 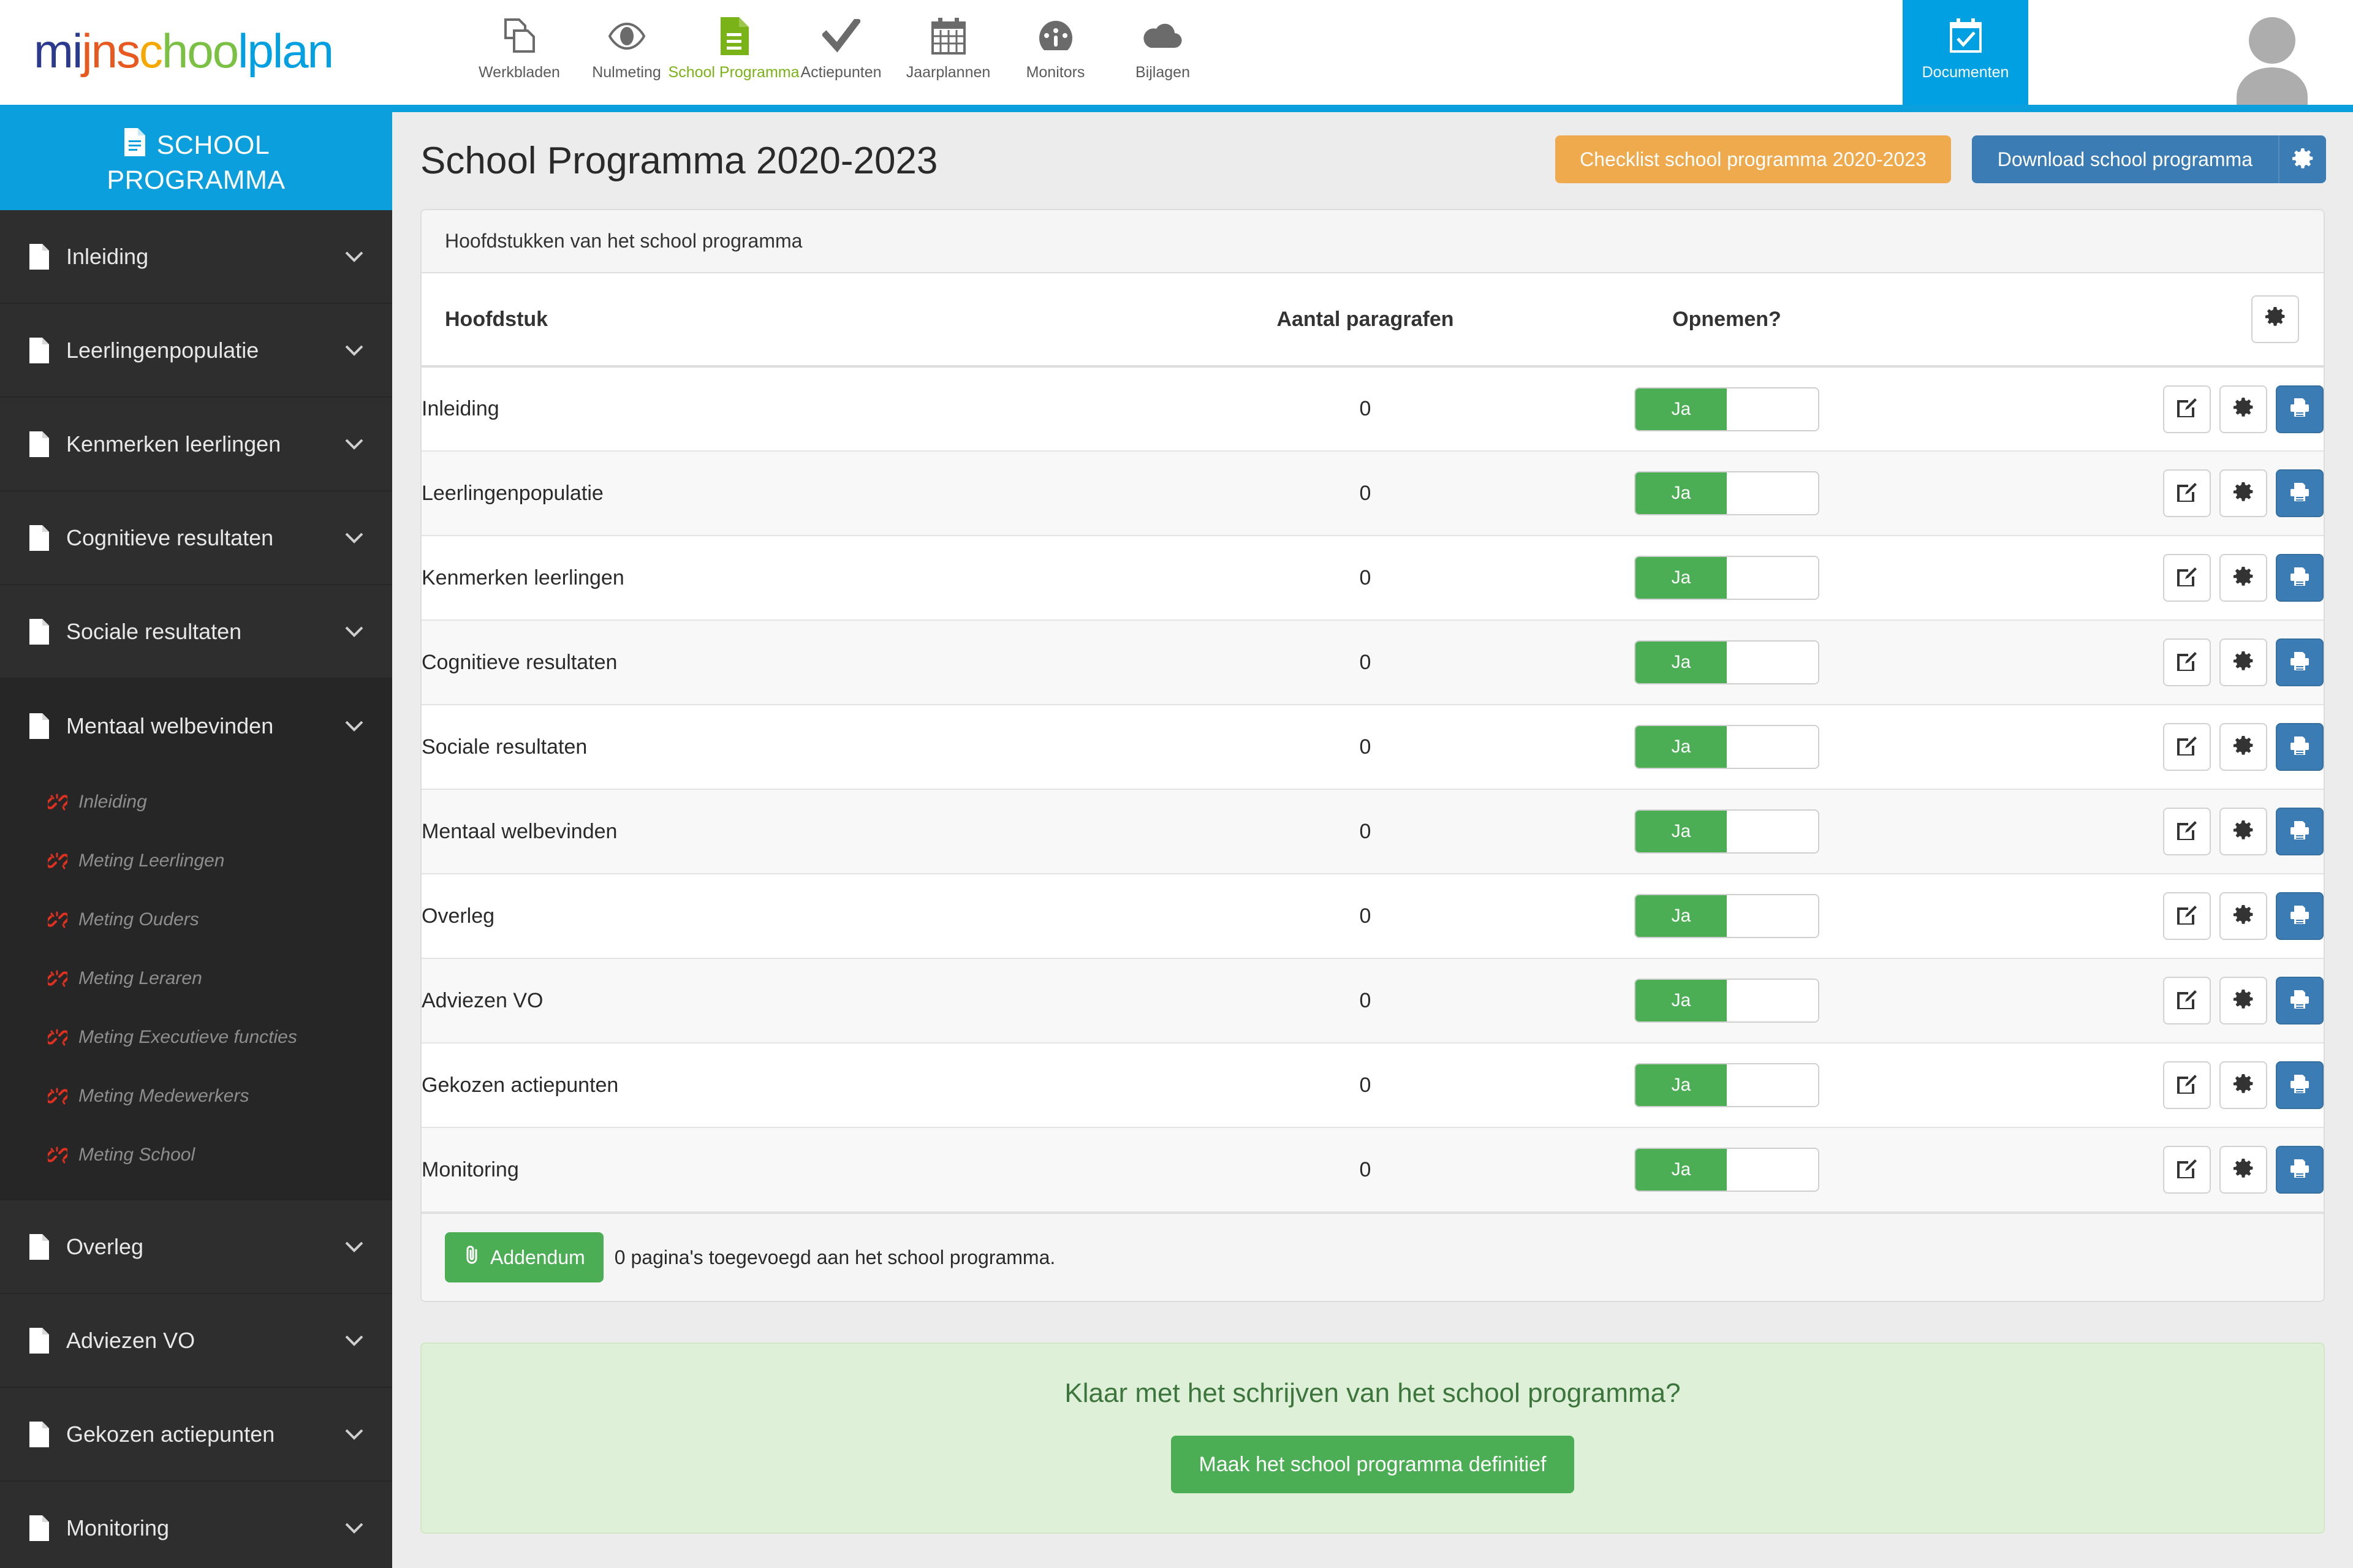 What do you see at coordinates (2302, 159) in the screenshot?
I see `download-settings-button` at bounding box center [2302, 159].